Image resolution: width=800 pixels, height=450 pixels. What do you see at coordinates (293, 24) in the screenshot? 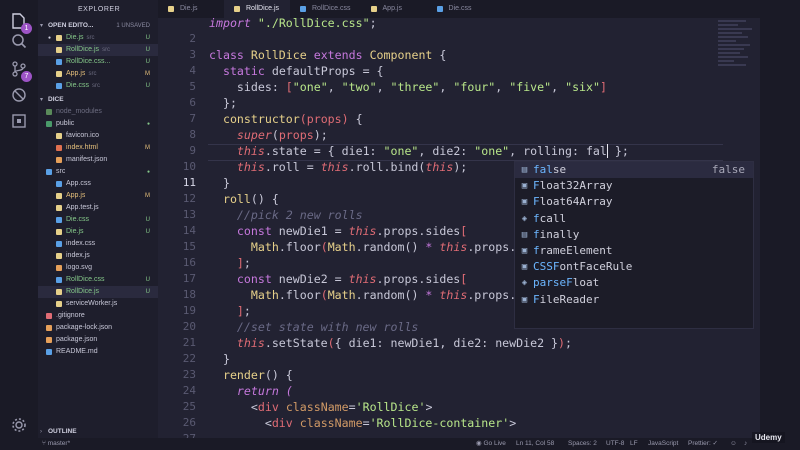
I see `code-line-1: import "./RollDice.css";` at bounding box center [293, 24].